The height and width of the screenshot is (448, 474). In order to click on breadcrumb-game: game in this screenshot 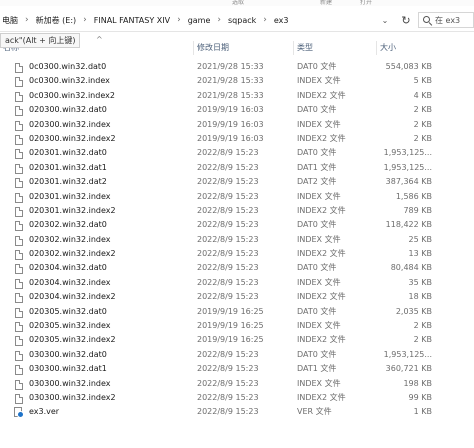, I will do `click(199, 20)`.